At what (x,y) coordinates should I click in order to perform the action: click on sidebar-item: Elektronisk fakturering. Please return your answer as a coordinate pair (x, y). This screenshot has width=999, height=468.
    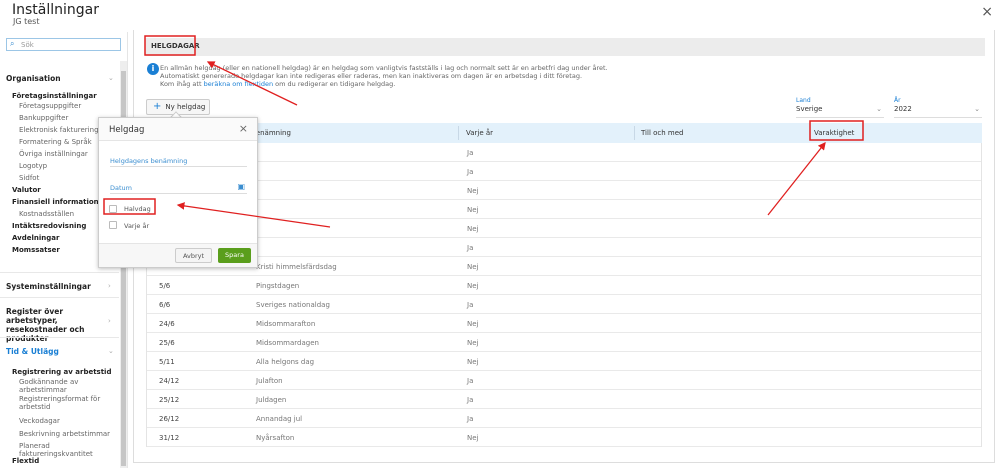
    Looking at the image, I should click on (59, 130).